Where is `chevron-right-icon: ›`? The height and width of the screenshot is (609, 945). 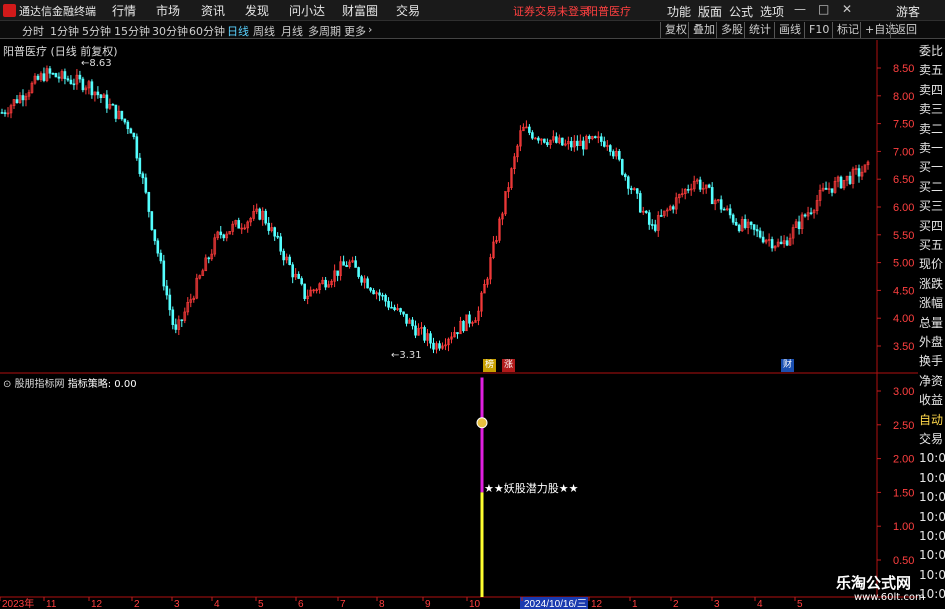 chevron-right-icon: › is located at coordinates (370, 29).